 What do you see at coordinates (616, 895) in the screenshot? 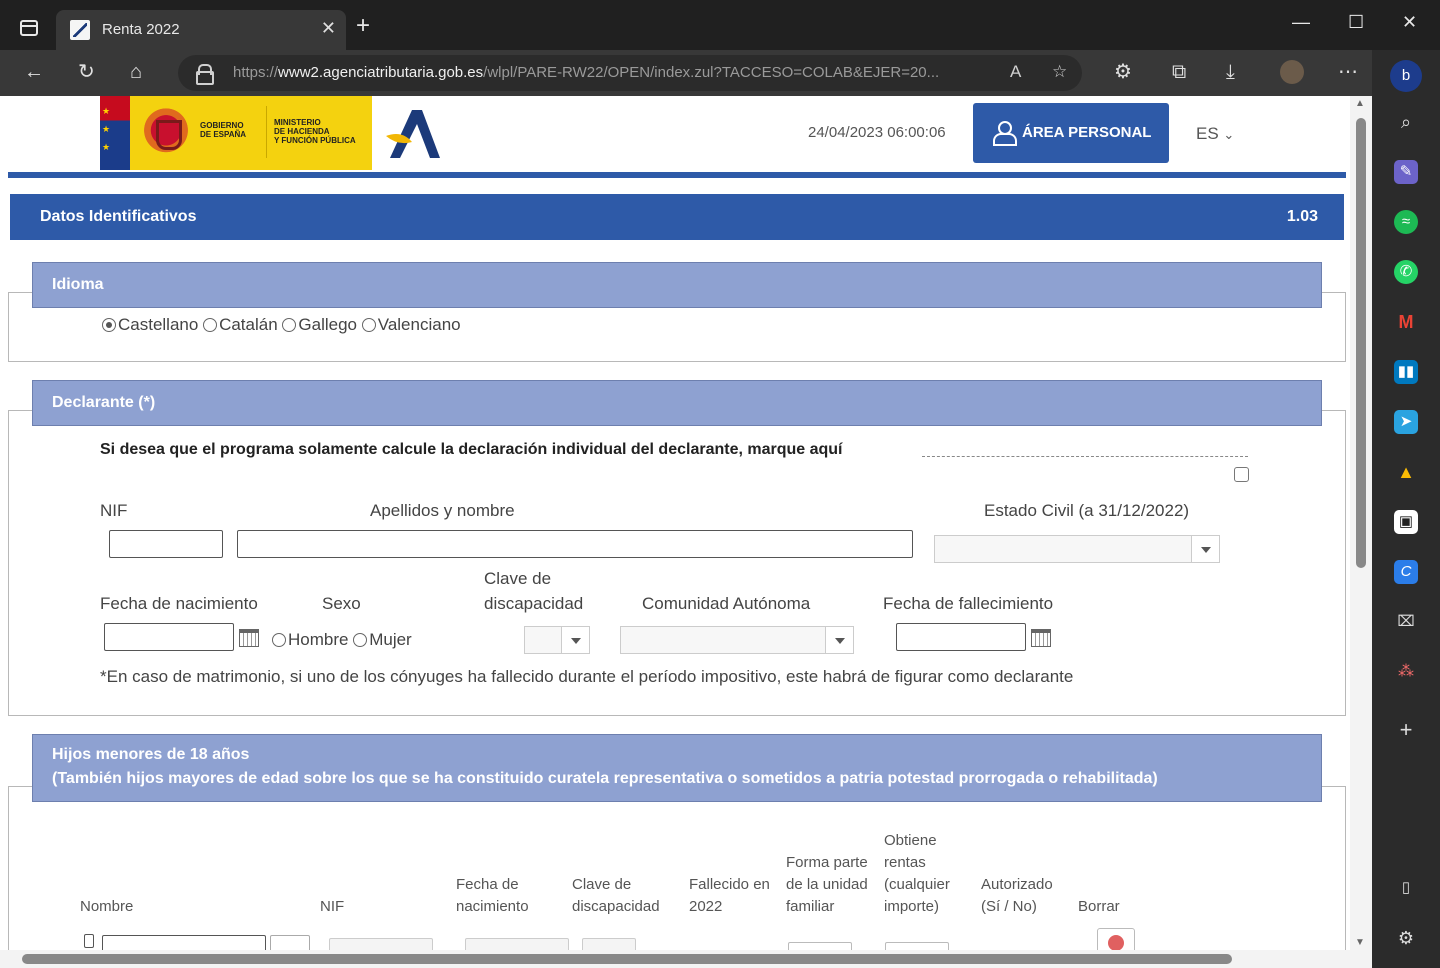
I see `col-clave-discapacidad: Clave de discapacidad` at bounding box center [616, 895].